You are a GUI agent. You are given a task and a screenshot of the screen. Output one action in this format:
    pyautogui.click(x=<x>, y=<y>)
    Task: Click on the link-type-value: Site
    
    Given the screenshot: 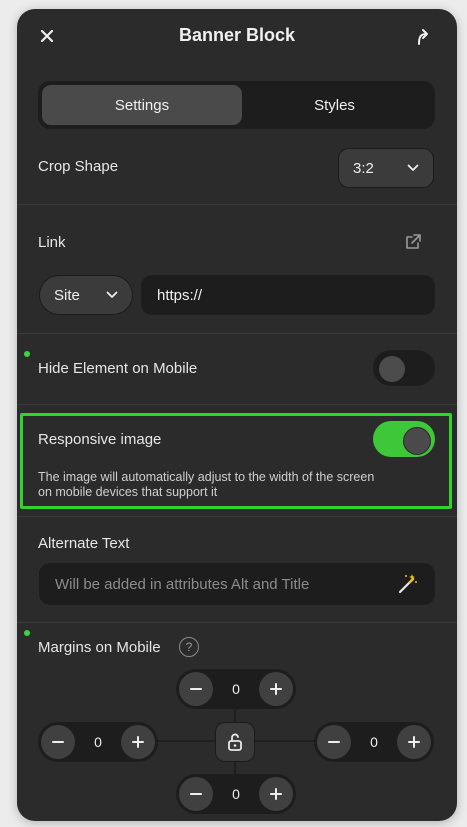 What is the action you would take?
    pyautogui.click(x=67, y=295)
    